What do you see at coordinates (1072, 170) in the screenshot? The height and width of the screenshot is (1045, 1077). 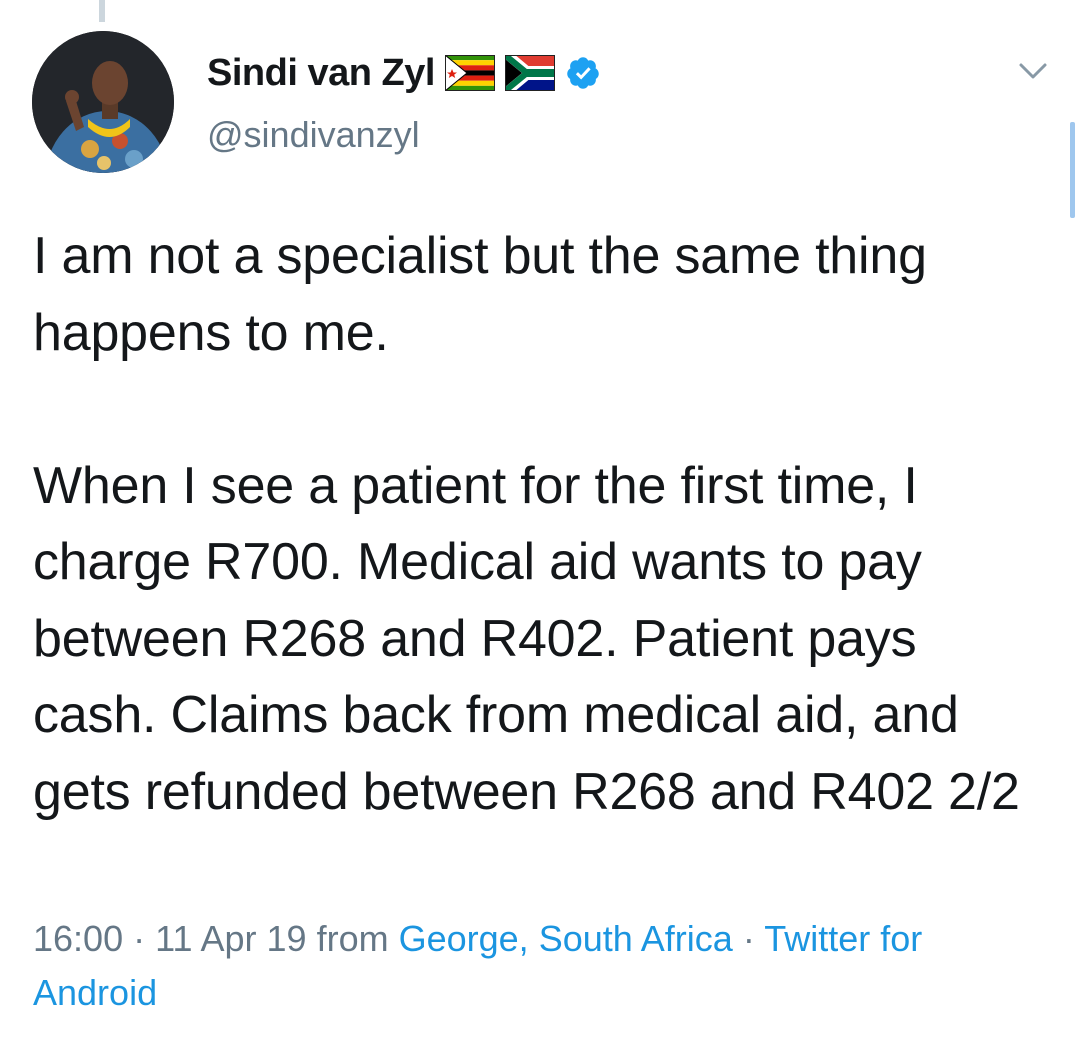 I see `scrollbar` at bounding box center [1072, 170].